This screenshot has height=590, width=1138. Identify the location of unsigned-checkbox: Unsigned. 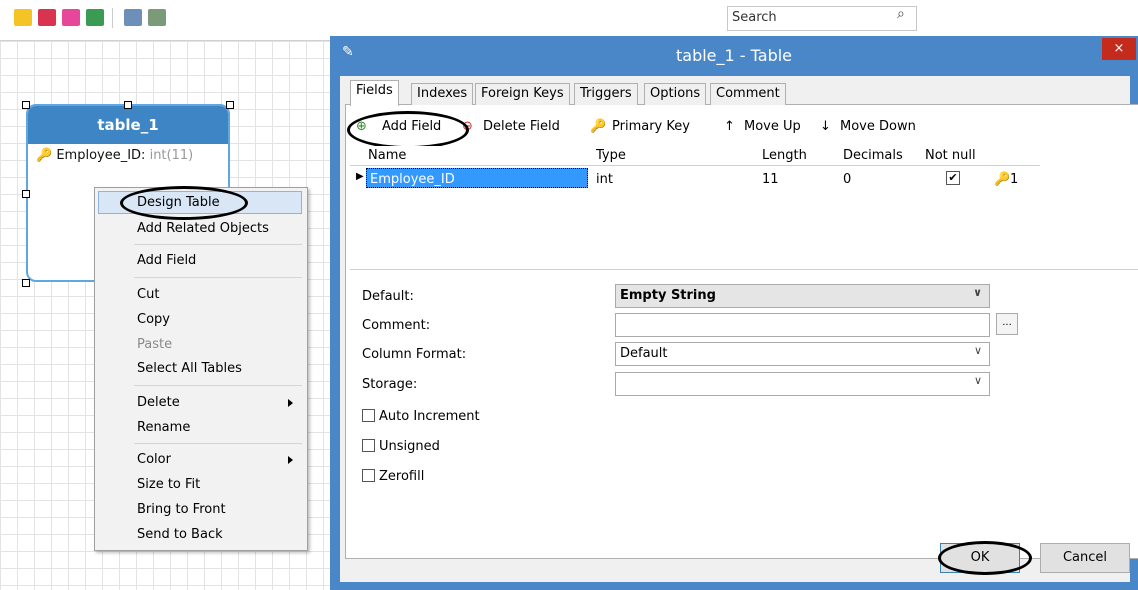
(401, 446).